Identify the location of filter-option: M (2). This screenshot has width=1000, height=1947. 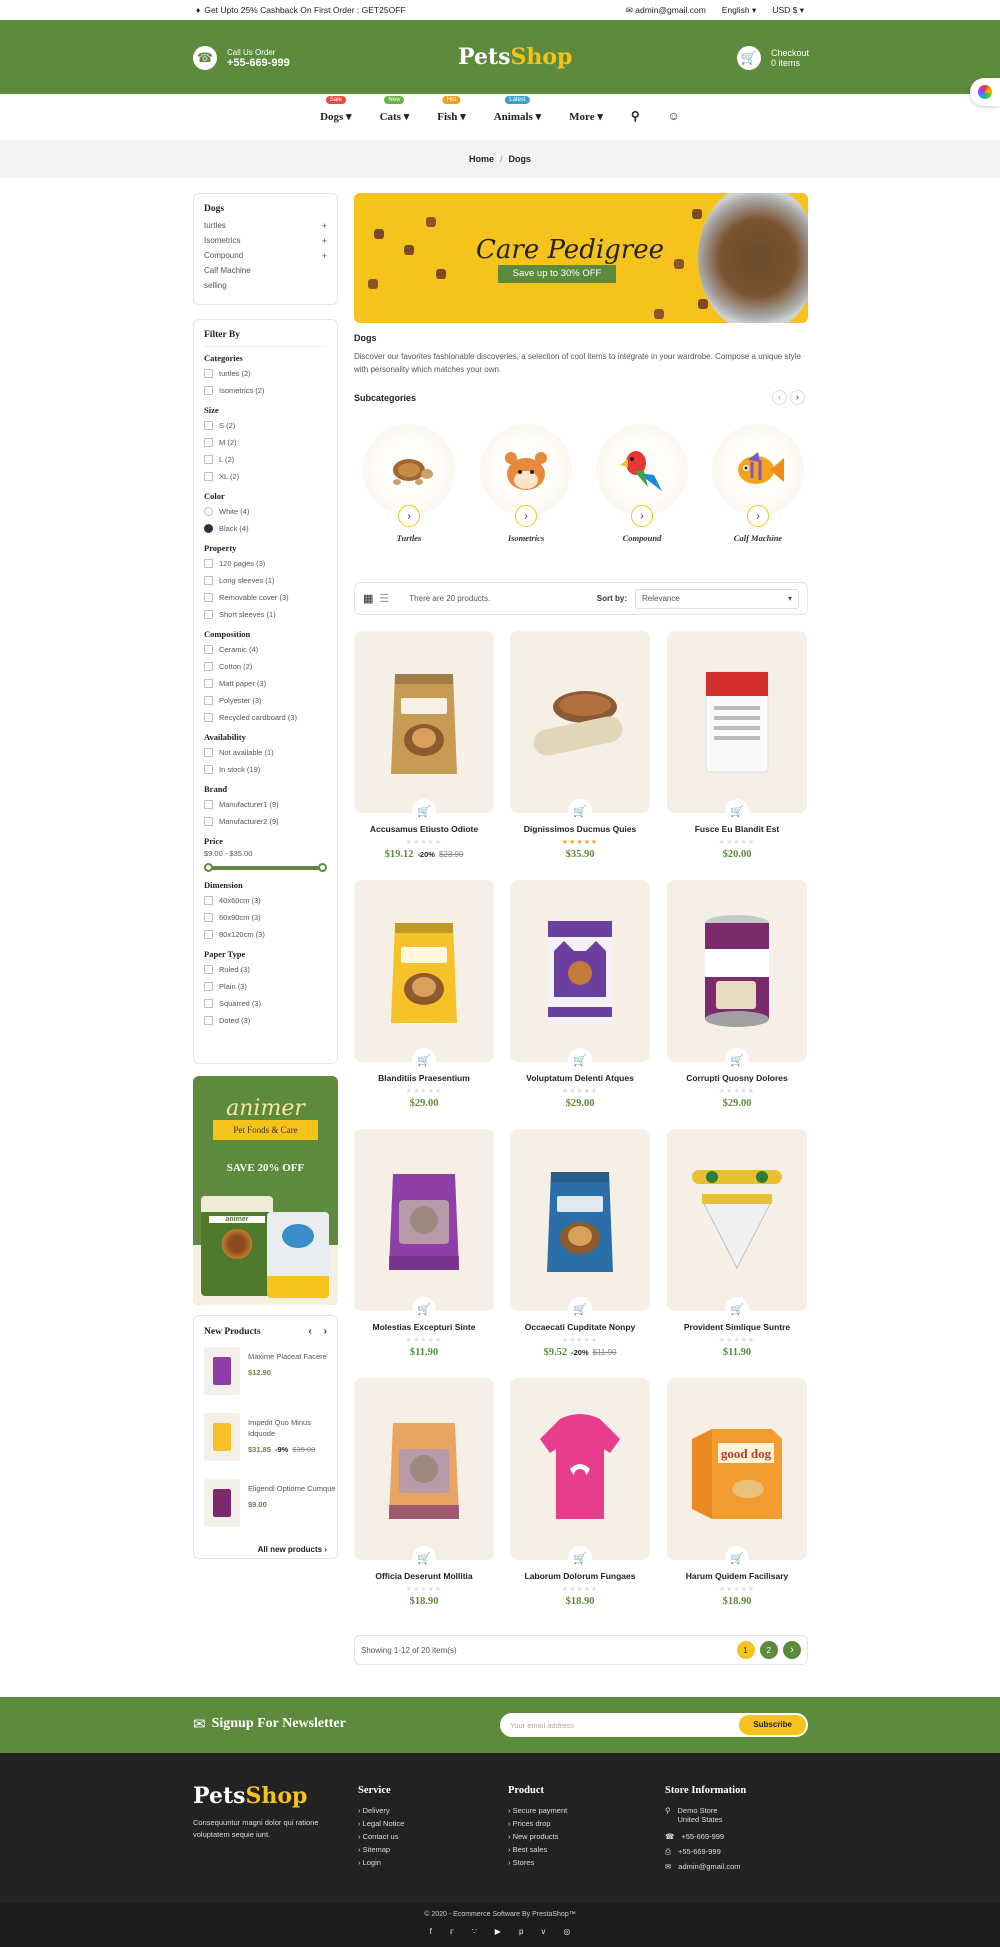
(265, 442).